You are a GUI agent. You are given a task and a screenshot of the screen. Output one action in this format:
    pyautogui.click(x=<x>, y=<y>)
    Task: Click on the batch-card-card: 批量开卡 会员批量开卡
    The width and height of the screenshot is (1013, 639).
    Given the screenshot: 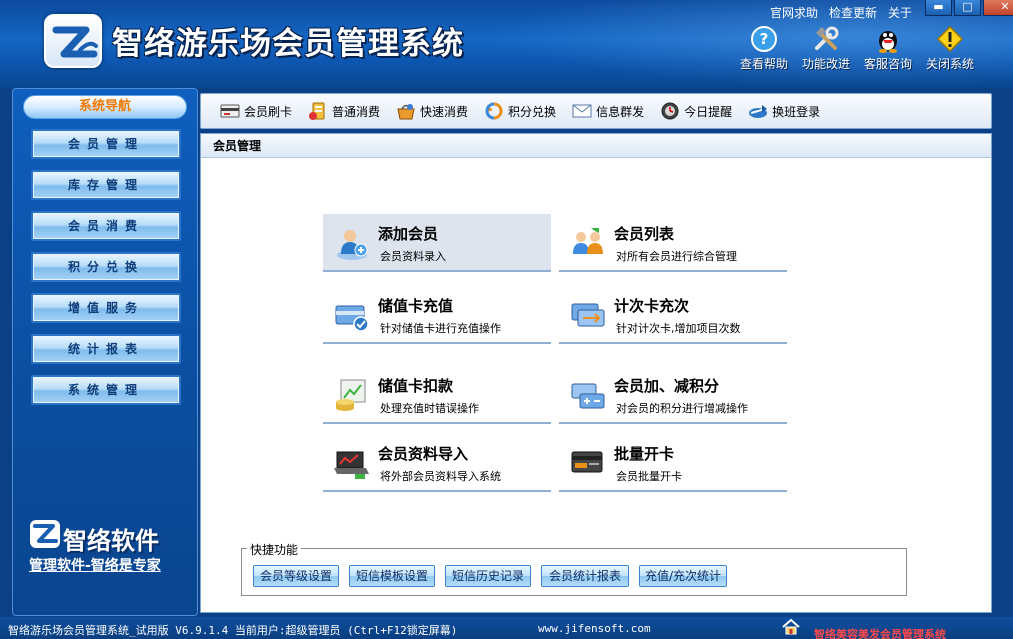 What is the action you would take?
    pyautogui.click(x=673, y=463)
    